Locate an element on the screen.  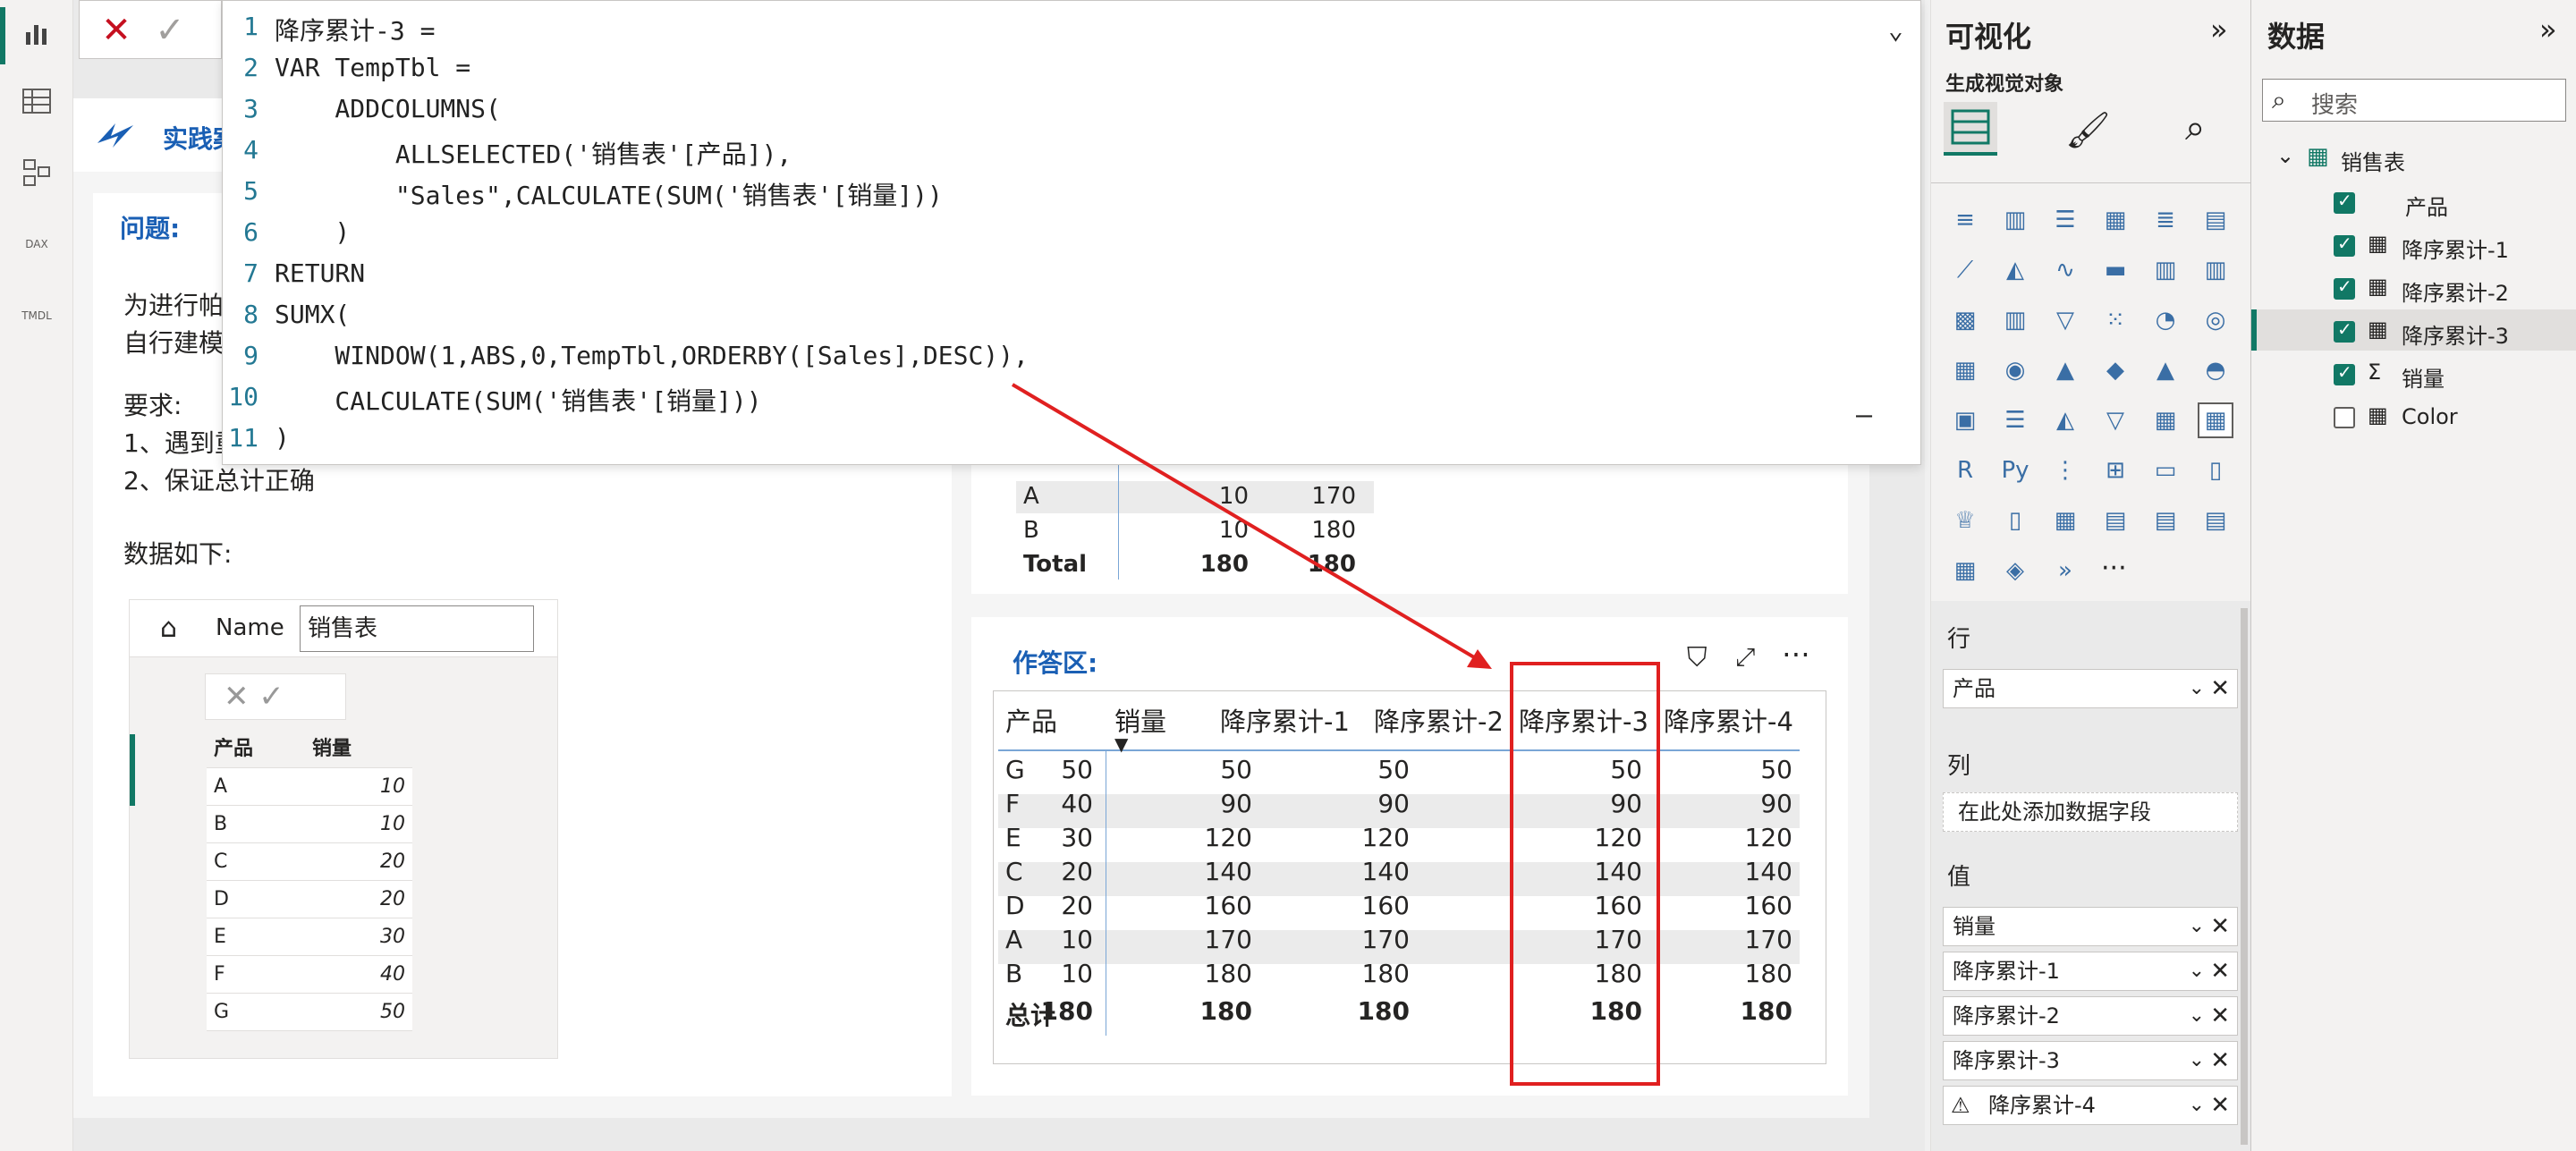
python-visual-icon: Py is located at coordinates (2015, 471).